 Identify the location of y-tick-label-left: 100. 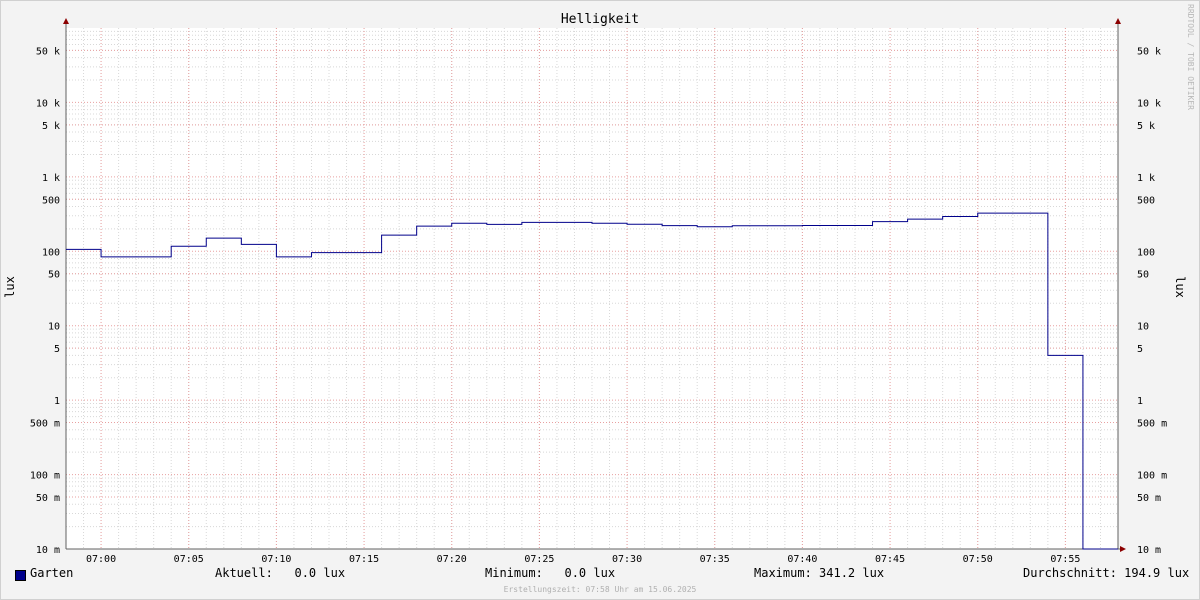
(51, 252).